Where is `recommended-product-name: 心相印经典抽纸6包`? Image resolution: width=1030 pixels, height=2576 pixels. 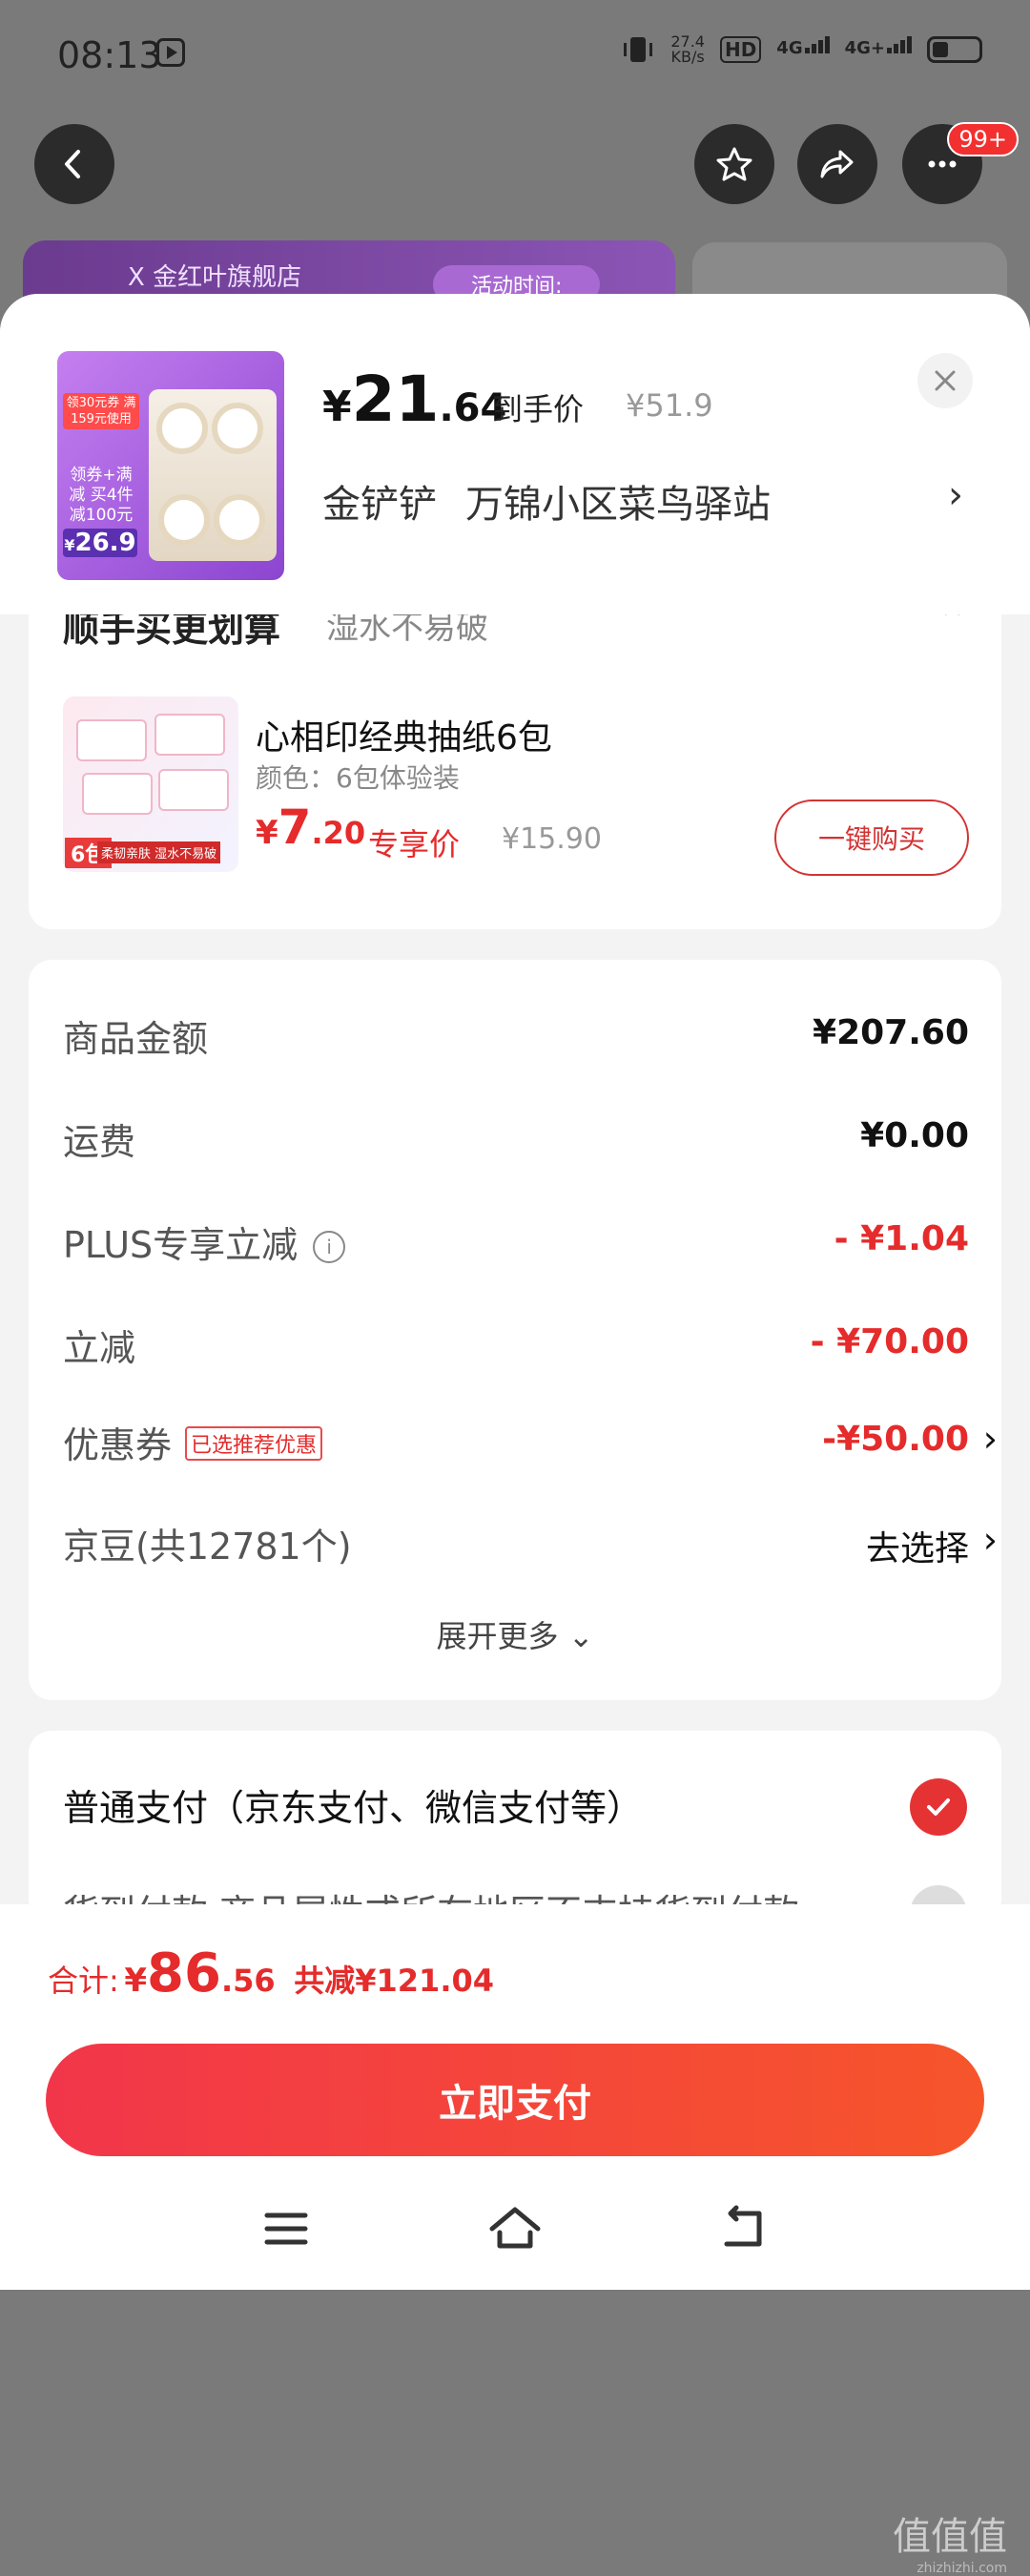 recommended-product-name: 心相印经典抽纸6包 is located at coordinates (404, 734).